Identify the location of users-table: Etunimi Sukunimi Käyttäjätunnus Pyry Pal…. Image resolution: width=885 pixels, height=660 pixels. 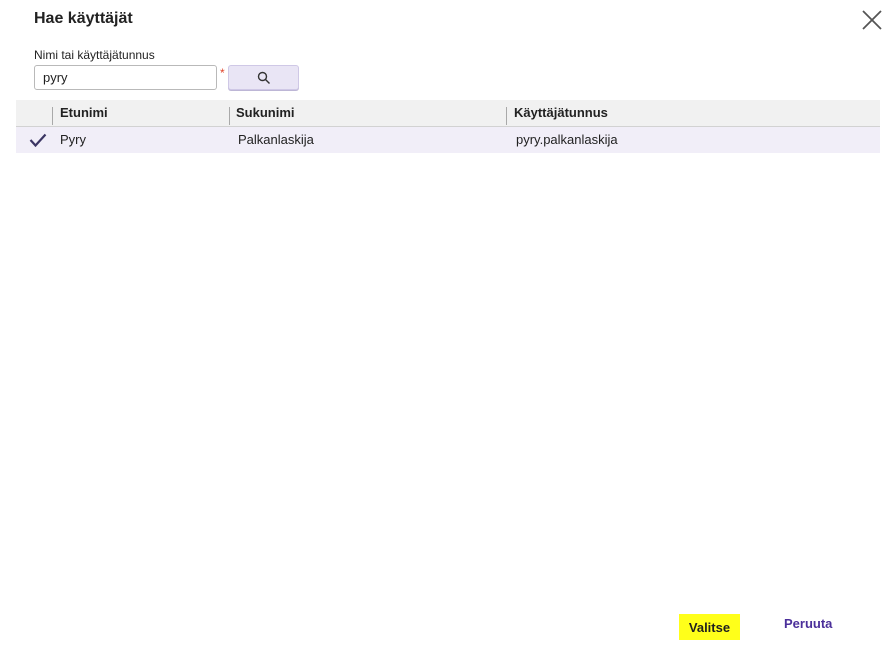
(448, 126).